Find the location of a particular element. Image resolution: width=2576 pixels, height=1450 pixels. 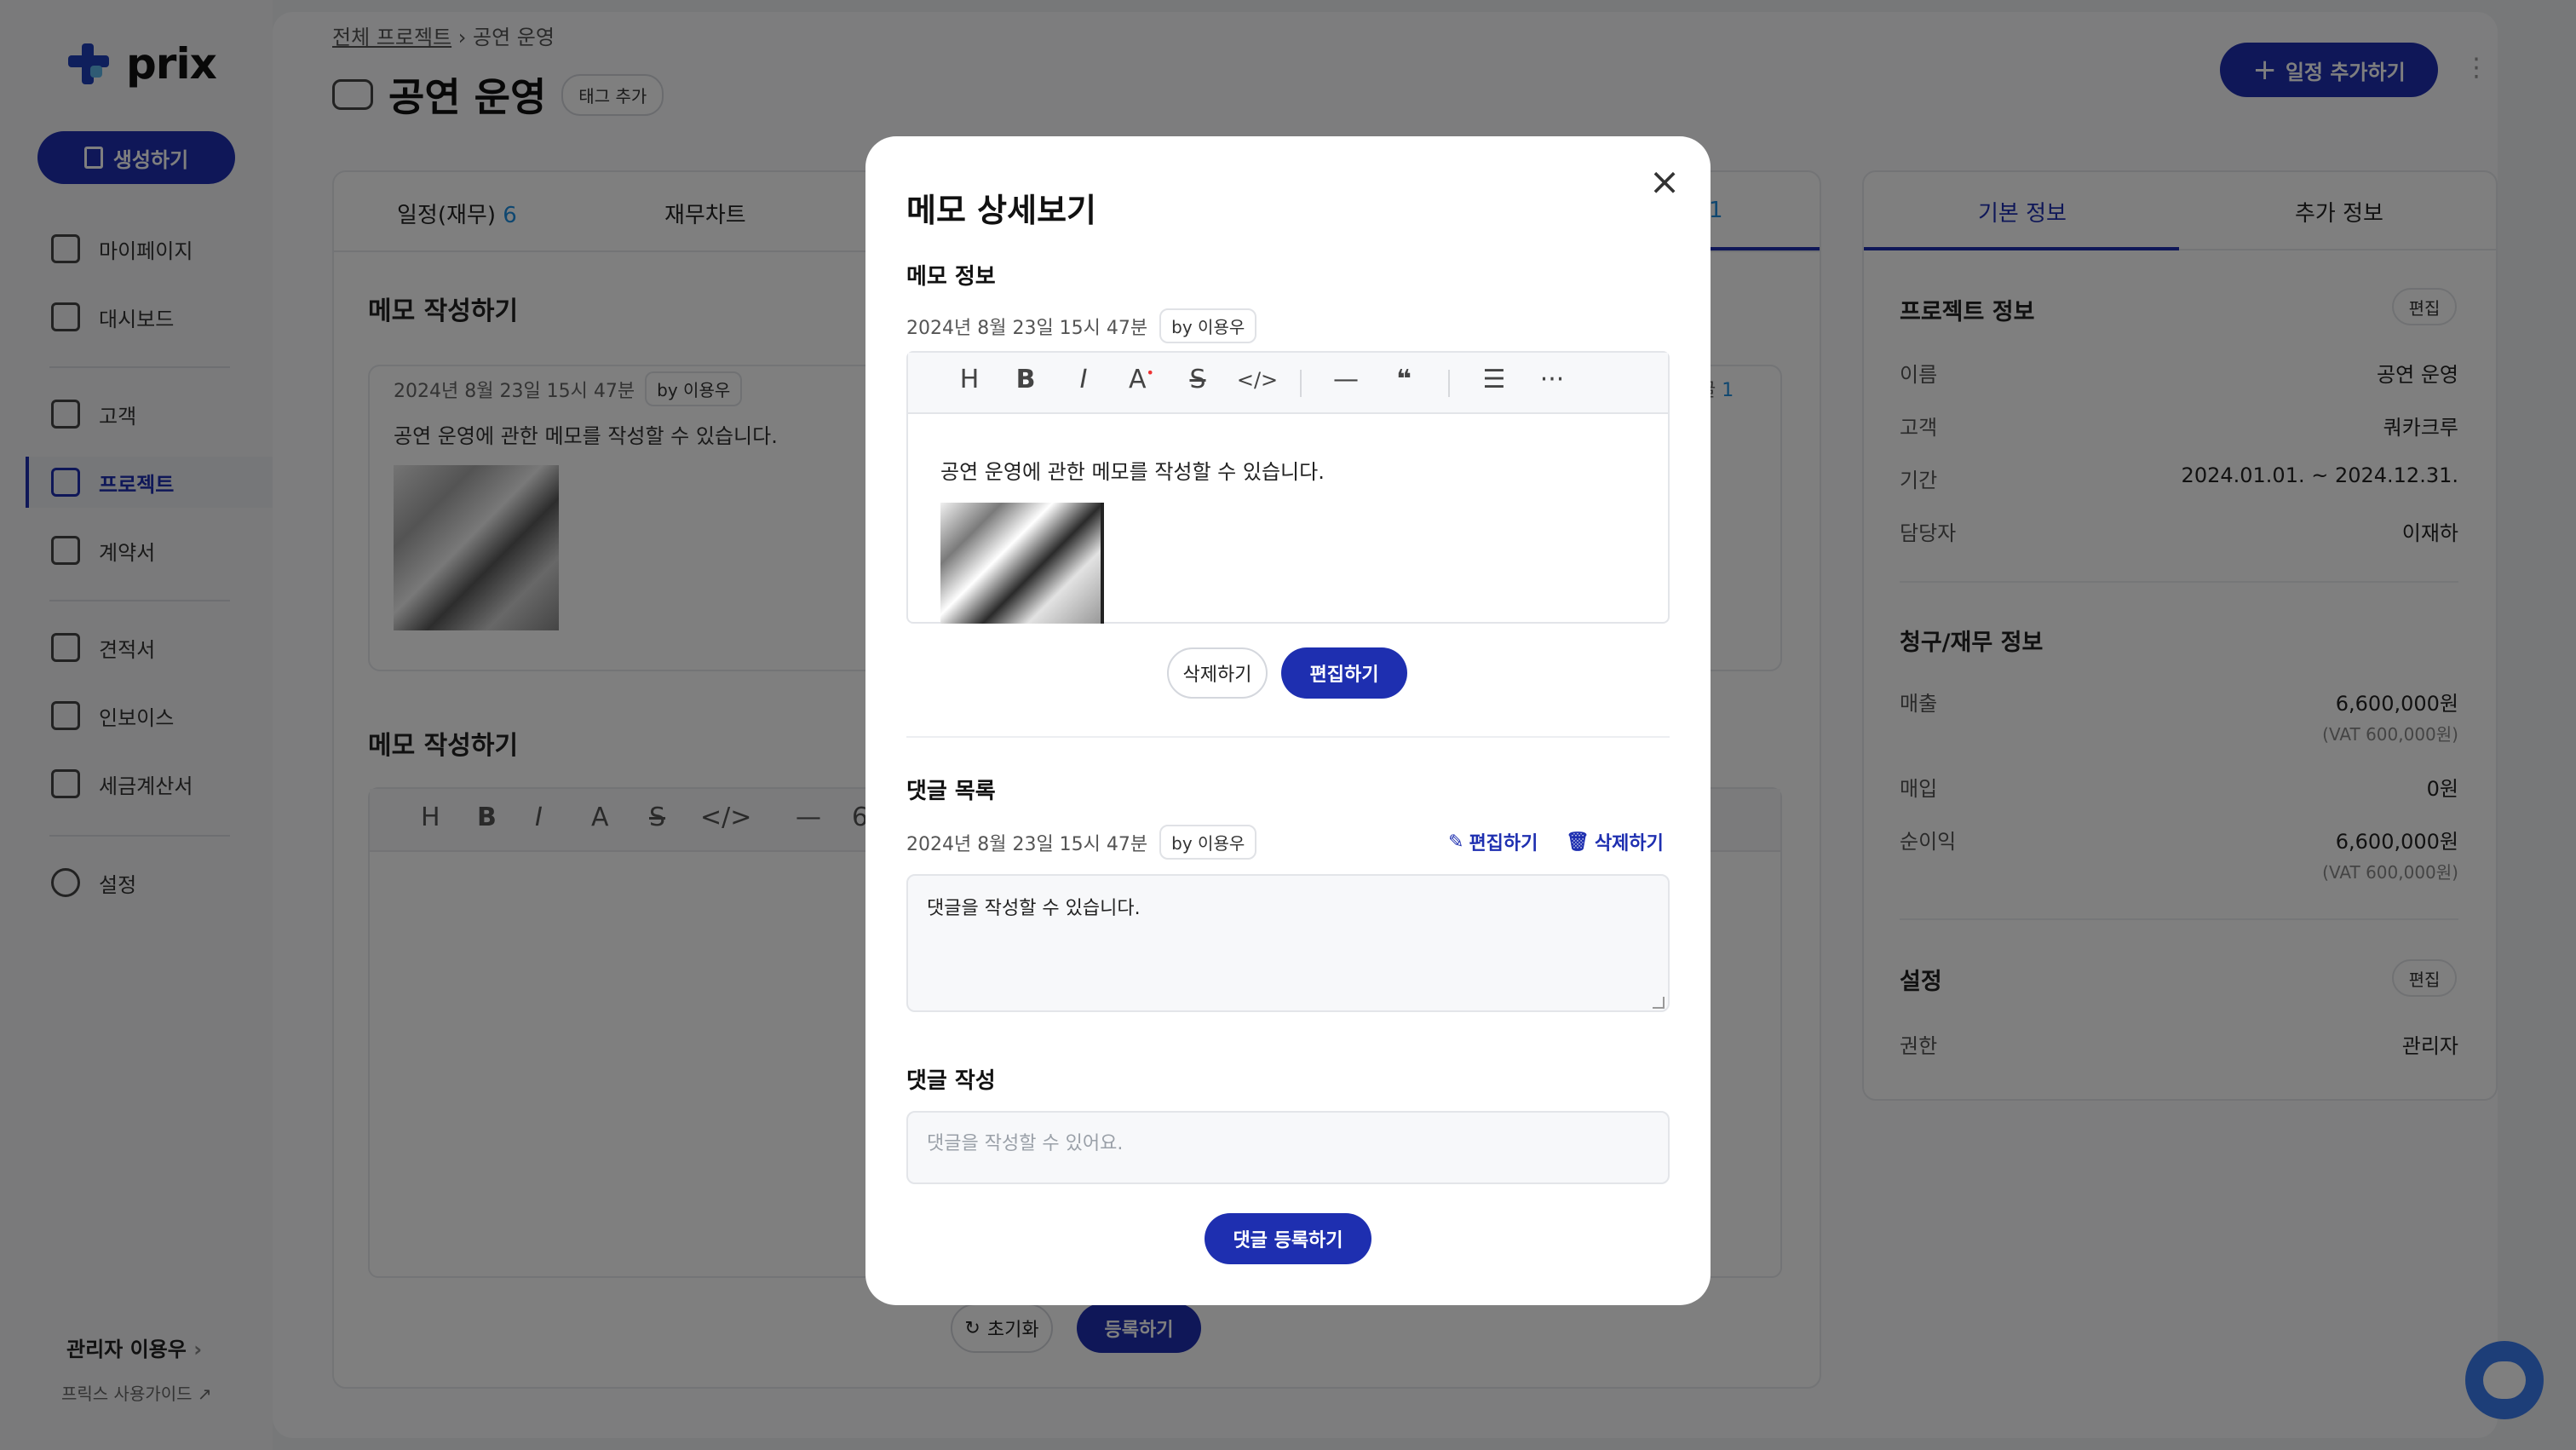

italic-icon: I is located at coordinates (1083, 379).